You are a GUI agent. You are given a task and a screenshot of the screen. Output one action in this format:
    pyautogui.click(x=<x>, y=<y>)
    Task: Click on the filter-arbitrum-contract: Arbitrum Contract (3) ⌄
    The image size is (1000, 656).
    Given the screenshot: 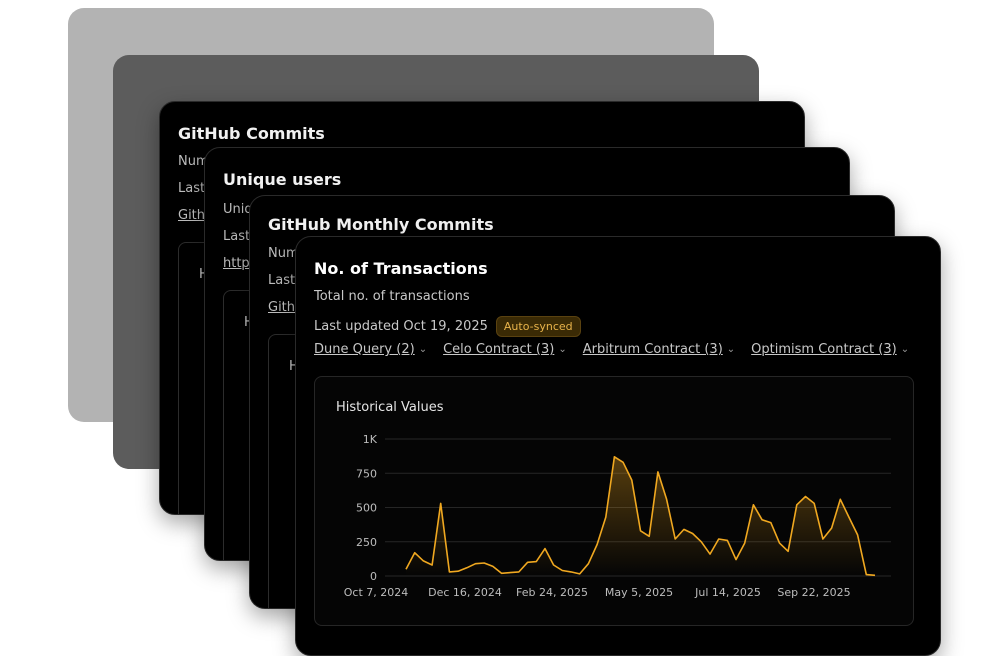 What is the action you would take?
    pyautogui.click(x=659, y=349)
    